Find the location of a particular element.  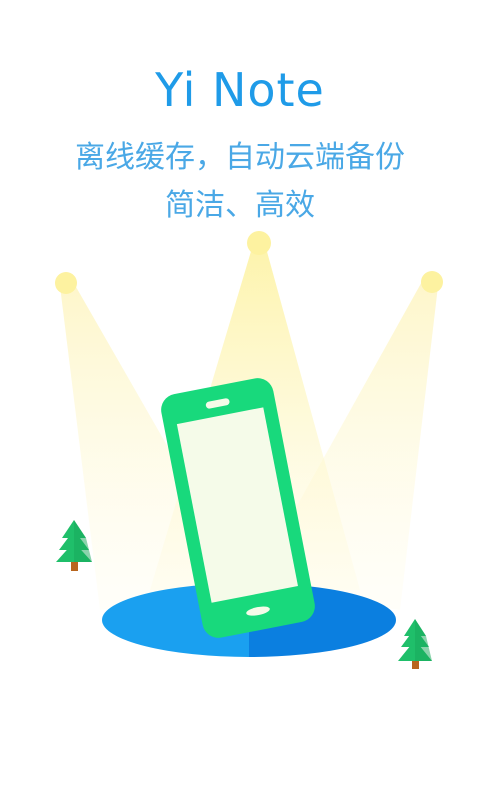

tagline-line-1: 离线缓存，自动云端备份 is located at coordinates (240, 157).